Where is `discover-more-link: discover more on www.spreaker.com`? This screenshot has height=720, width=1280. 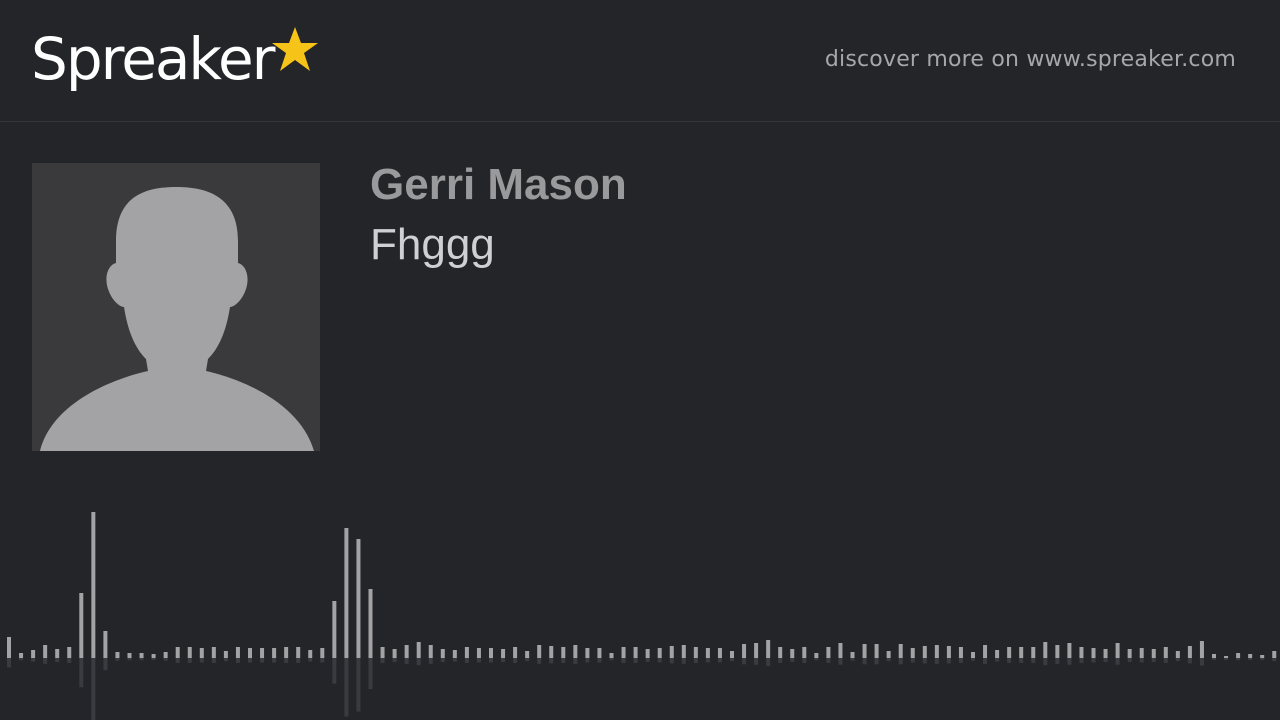 discover-more-link: discover more on www.spreaker.com is located at coordinates (1030, 59).